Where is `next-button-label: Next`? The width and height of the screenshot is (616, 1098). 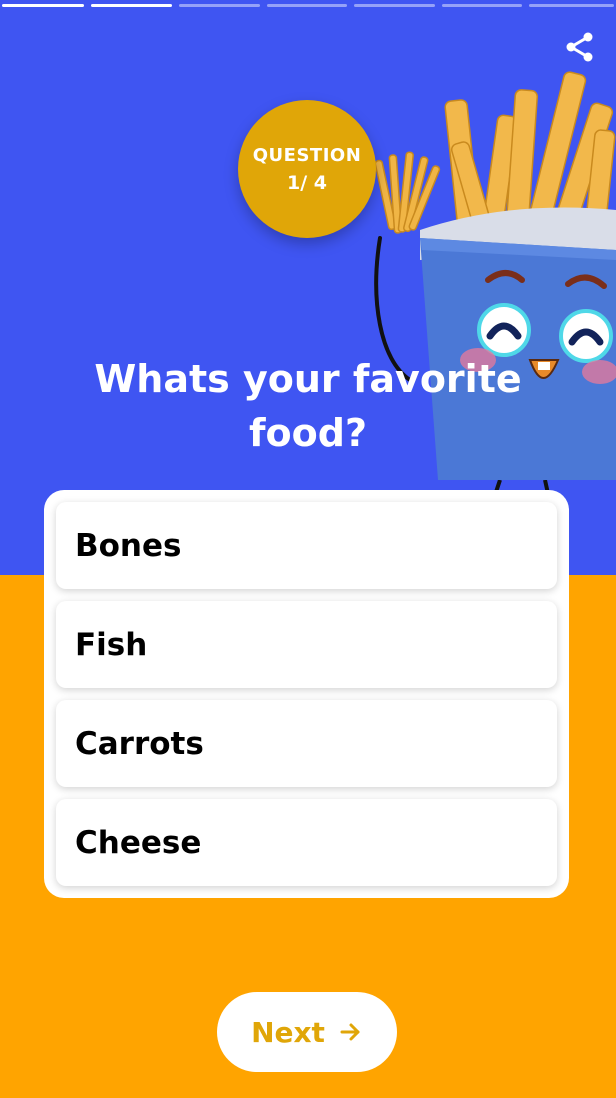 next-button-label: Next is located at coordinates (288, 1032).